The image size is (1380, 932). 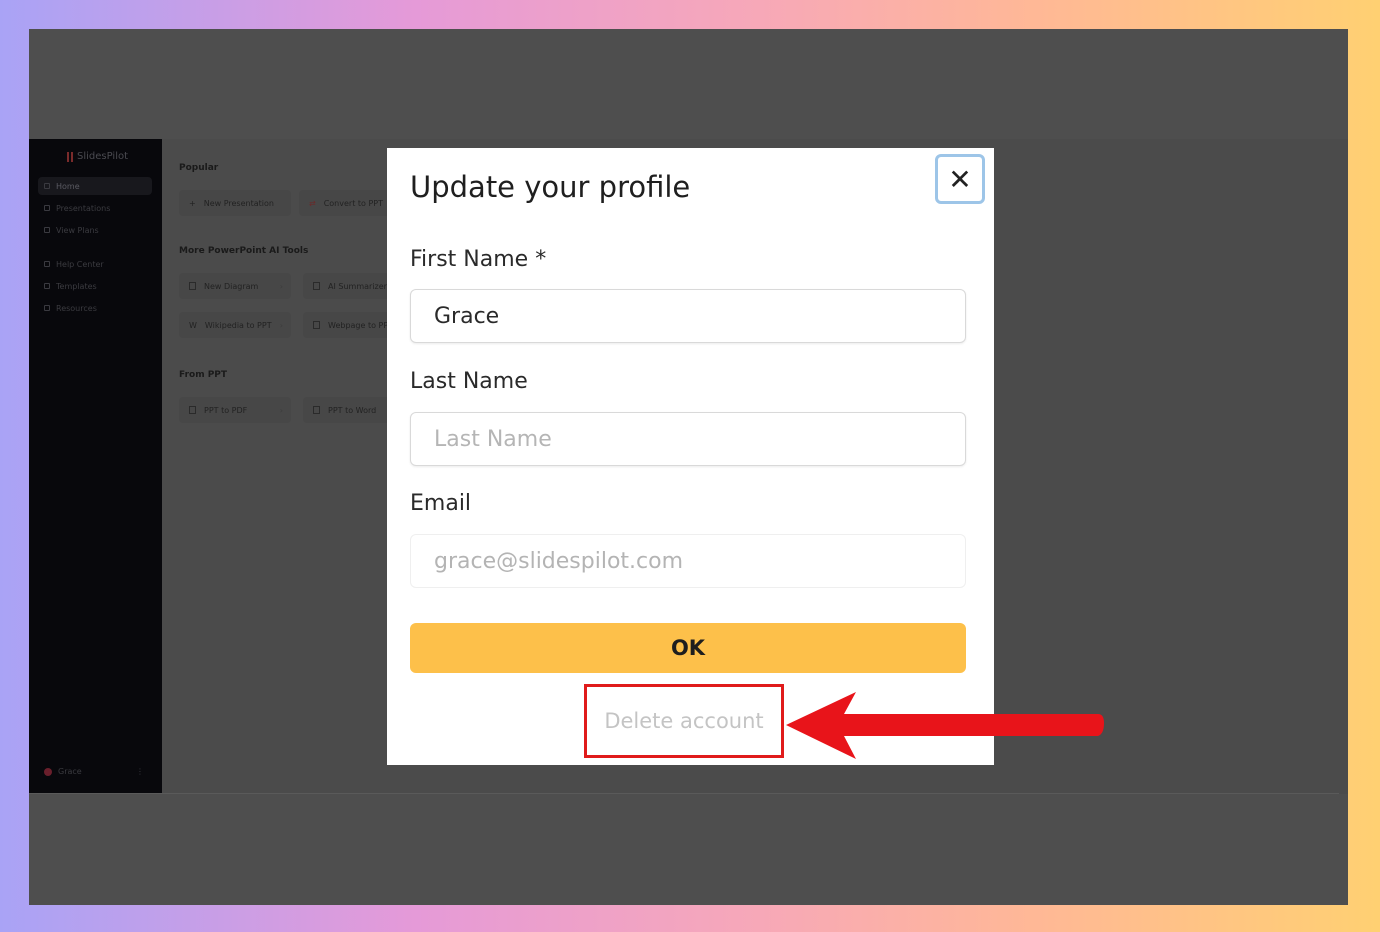 What do you see at coordinates (77, 230) in the screenshot?
I see `sidebar-item-label: View Plans` at bounding box center [77, 230].